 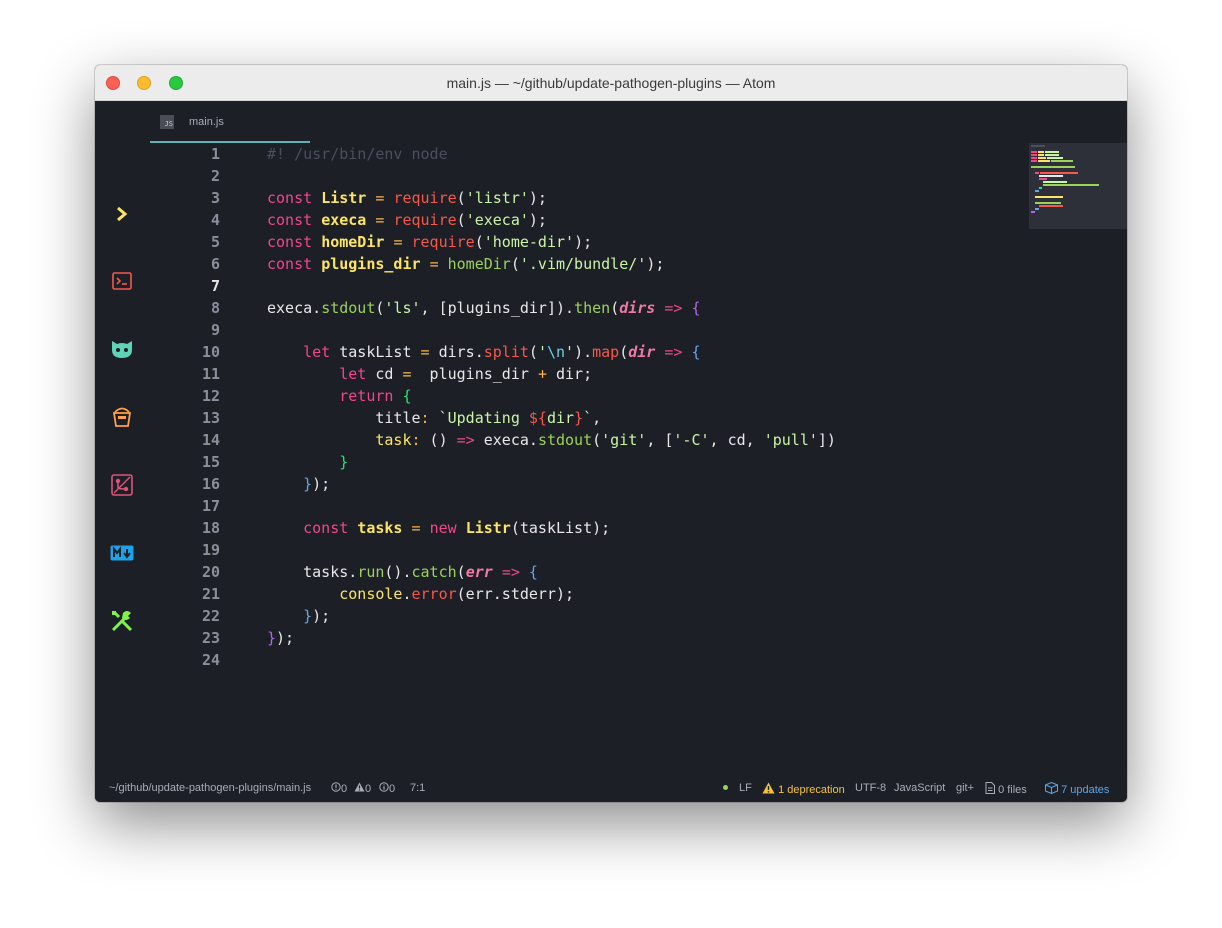 I want to click on tab-label: main.js, so click(x=206, y=122).